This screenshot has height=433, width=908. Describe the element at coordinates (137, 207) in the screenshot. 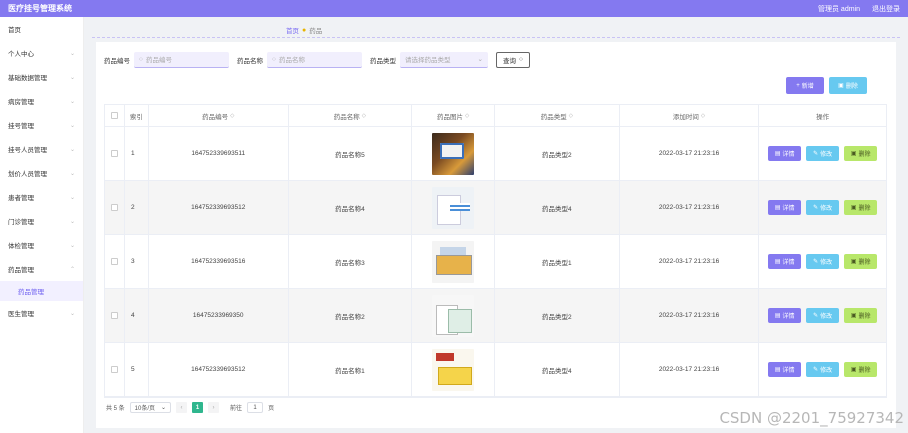

I see `row-index: 2` at that location.